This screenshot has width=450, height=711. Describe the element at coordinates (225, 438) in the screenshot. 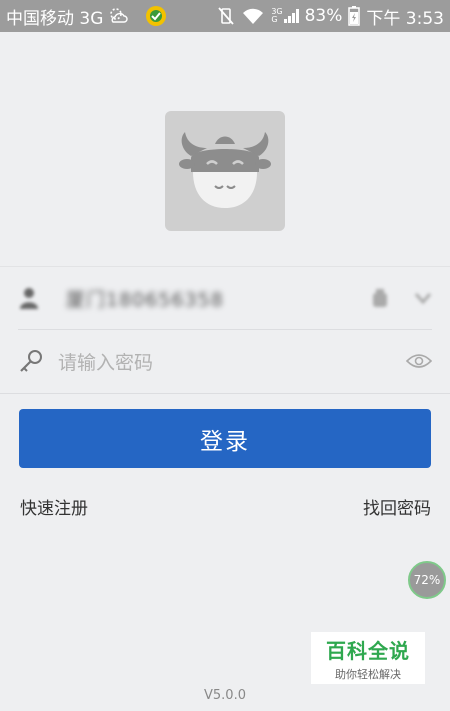

I see `login-button: 登录` at that location.